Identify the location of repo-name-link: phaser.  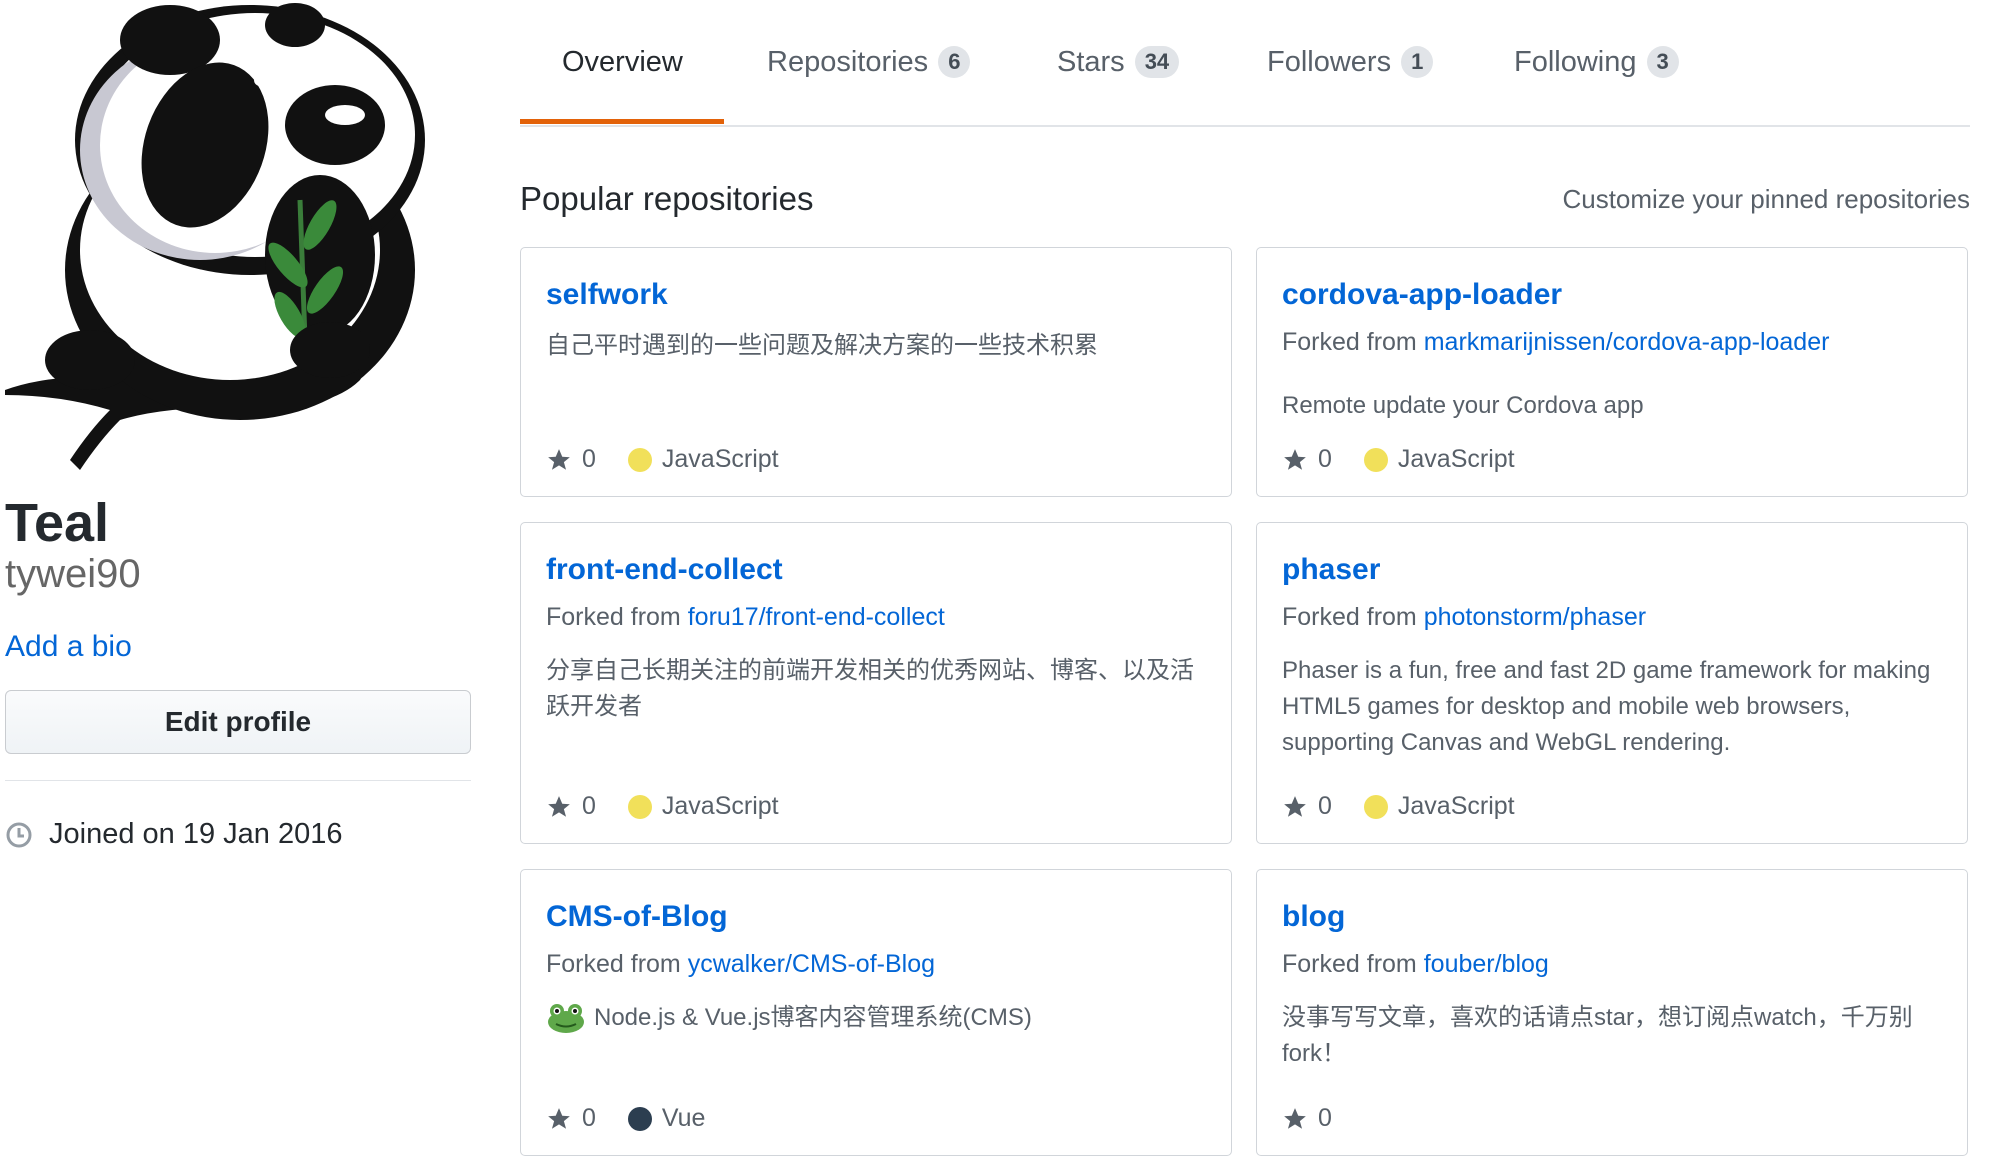
(1331, 570).